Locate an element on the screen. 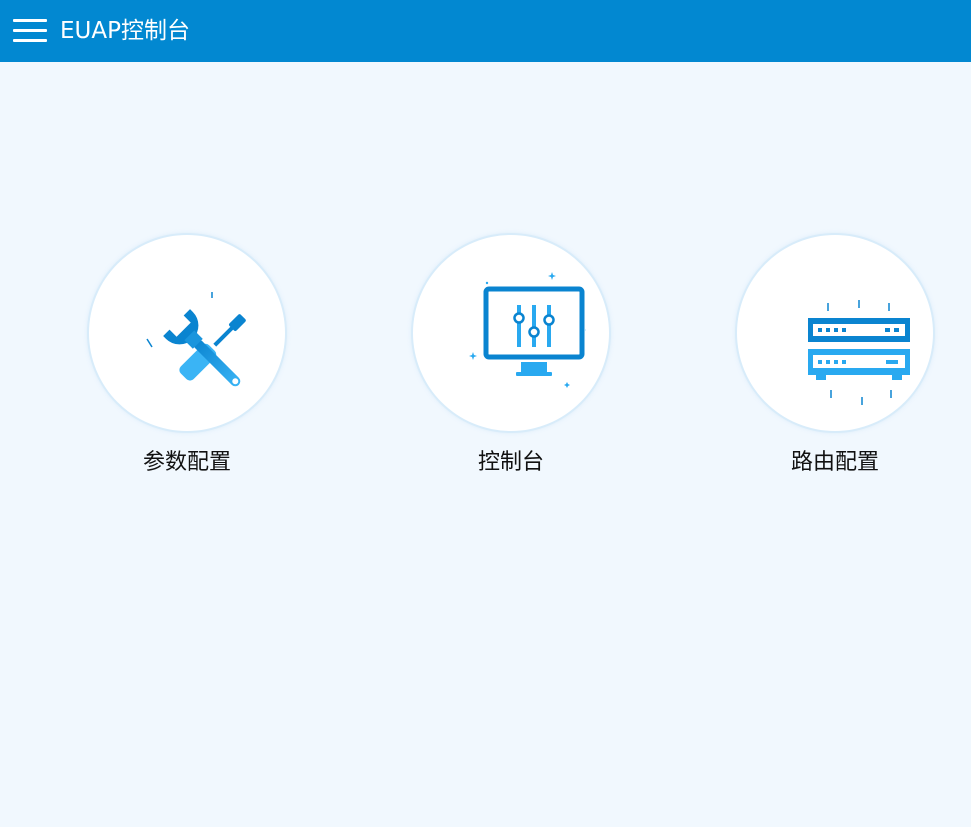 The width and height of the screenshot is (971, 827). tile-parameter-config: 参数配置 is located at coordinates (187, 356).